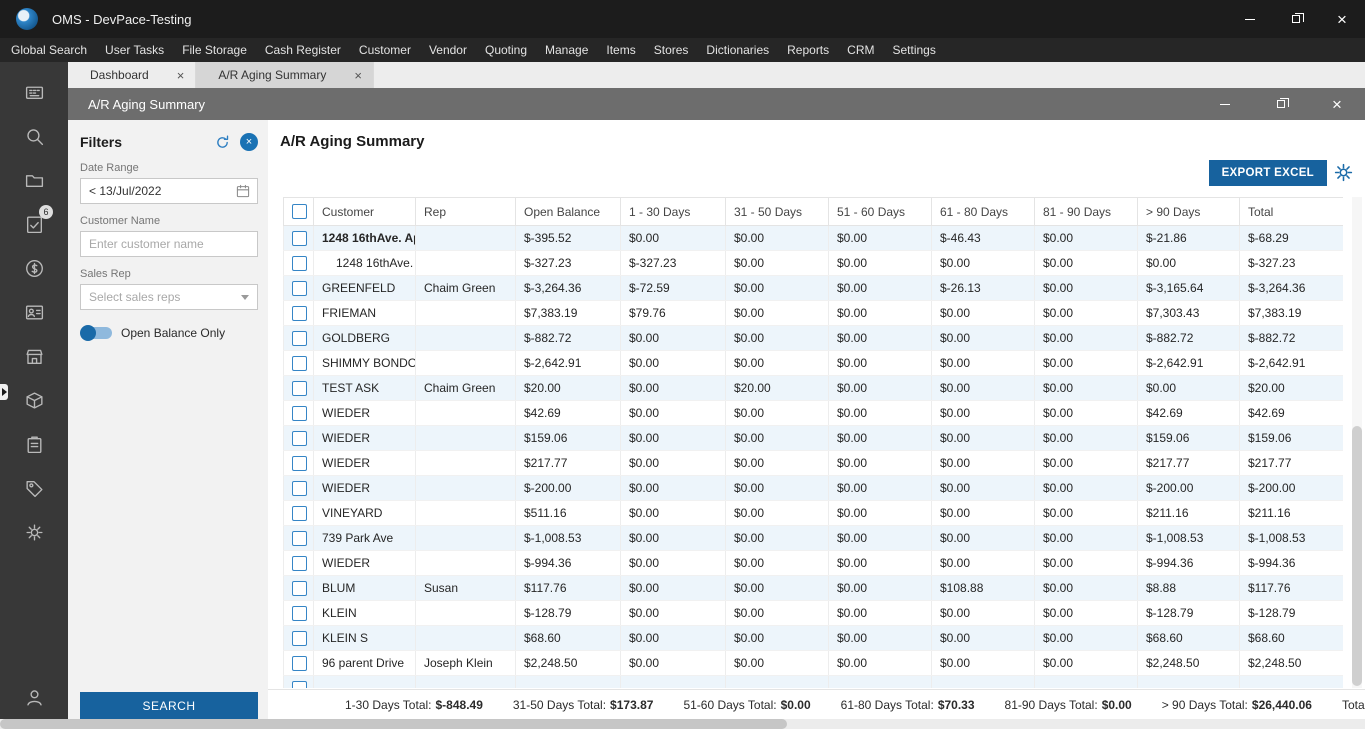  Describe the element at coordinates (34, 224) in the screenshot. I see `sidebar-item-tasks: 6` at that location.